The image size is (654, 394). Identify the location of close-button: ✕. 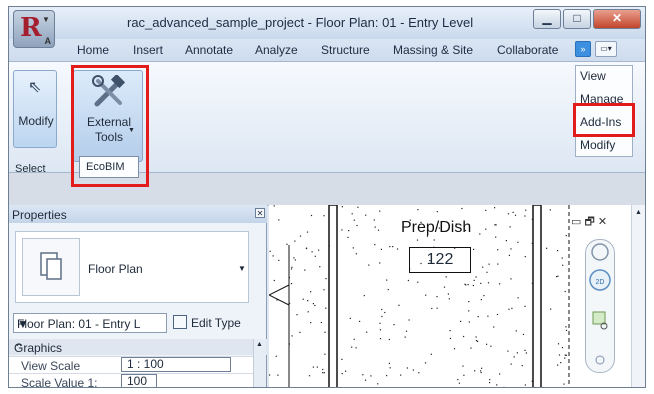
(617, 19).